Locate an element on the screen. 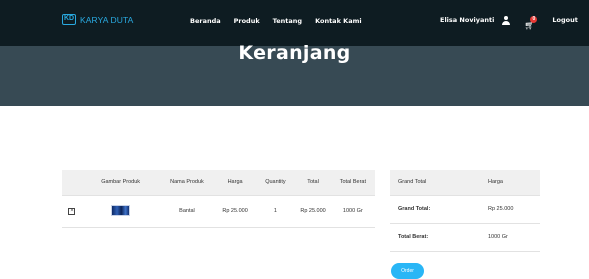 The width and height of the screenshot is (589, 279). nav-link-kontak: Kontak Kami is located at coordinates (338, 21).